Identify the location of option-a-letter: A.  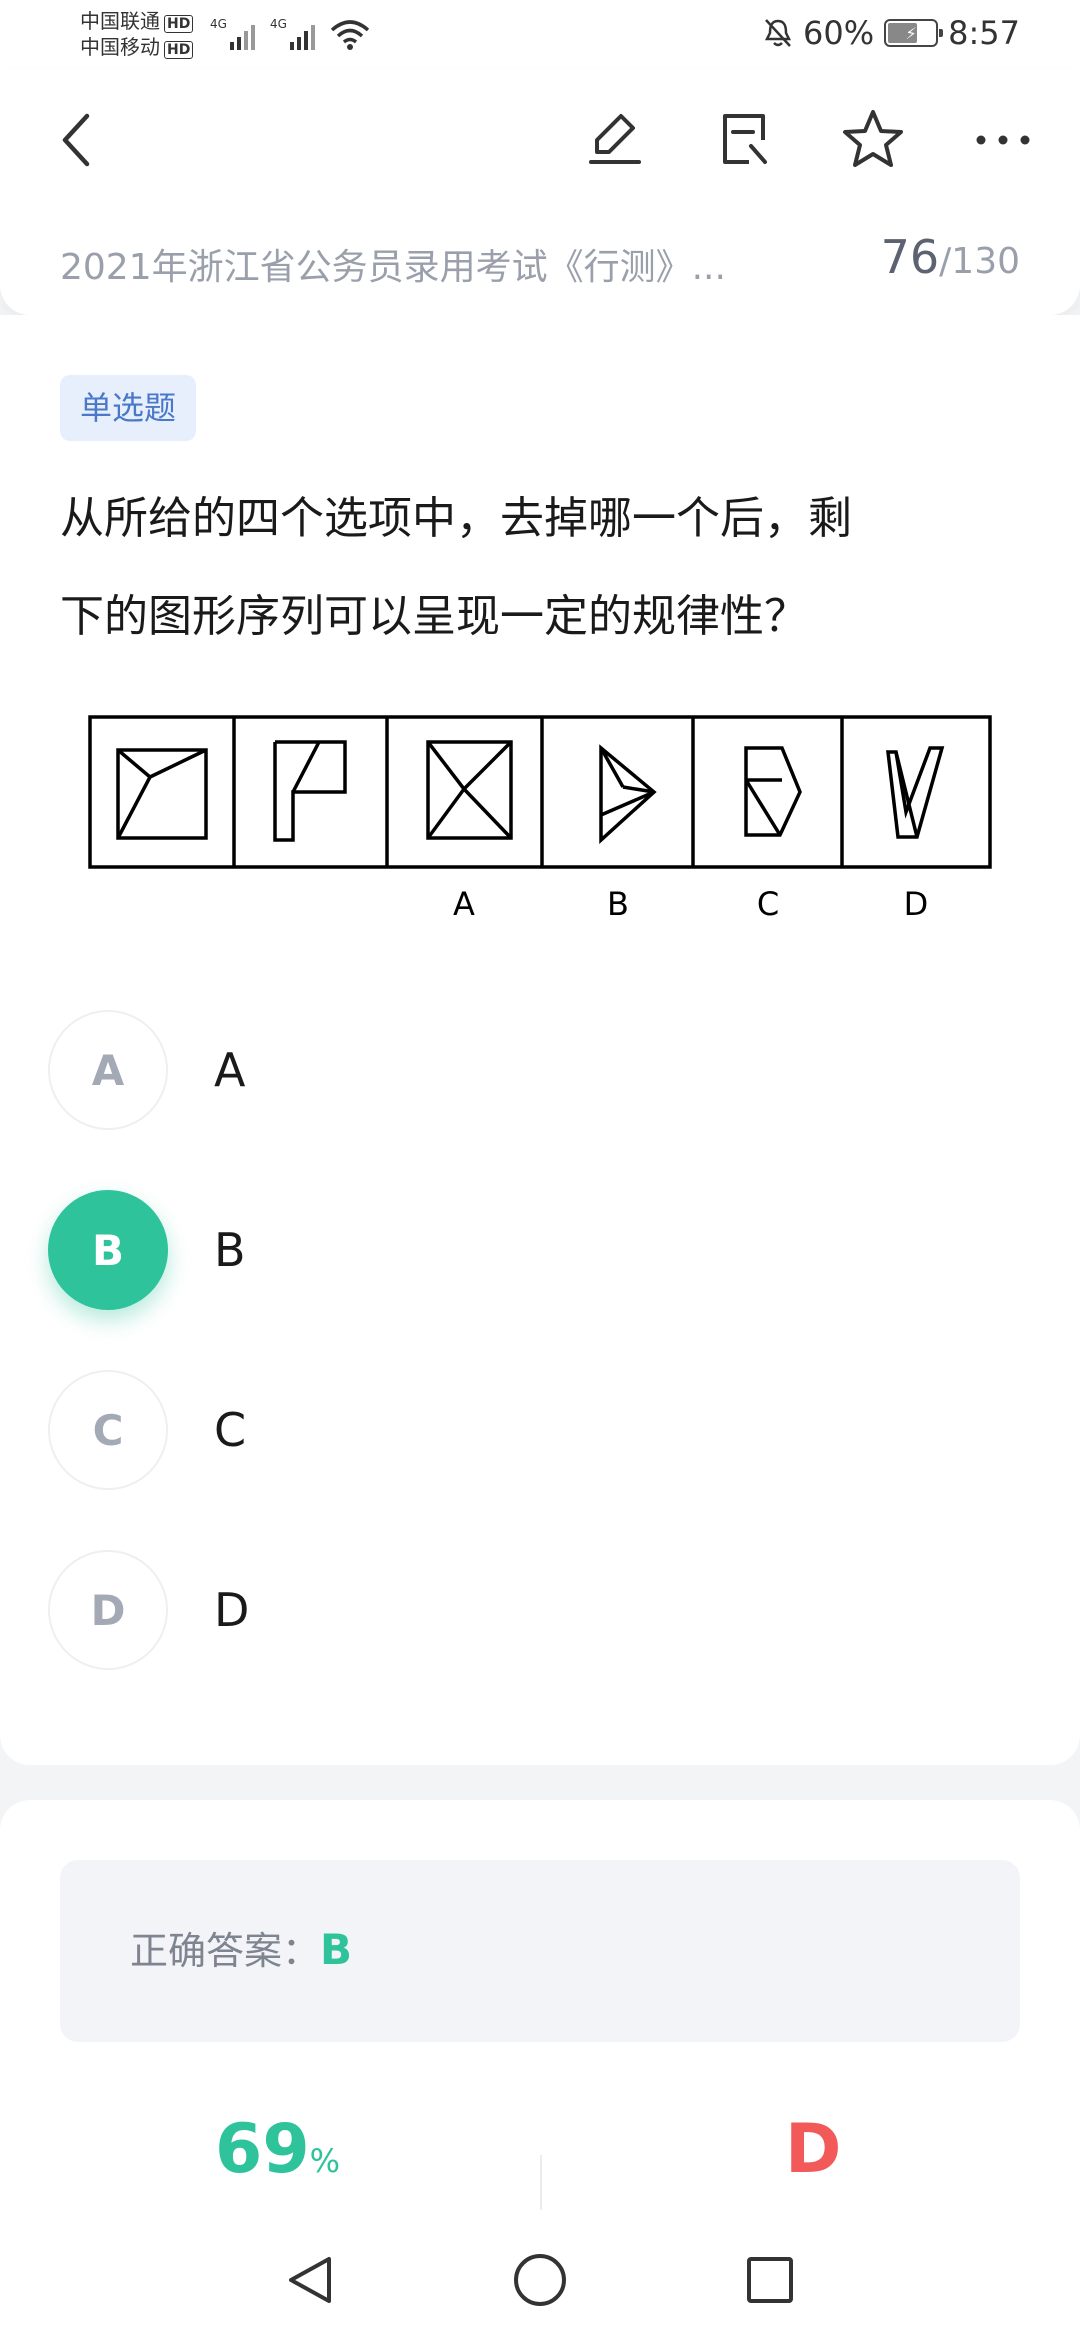
(108, 1070).